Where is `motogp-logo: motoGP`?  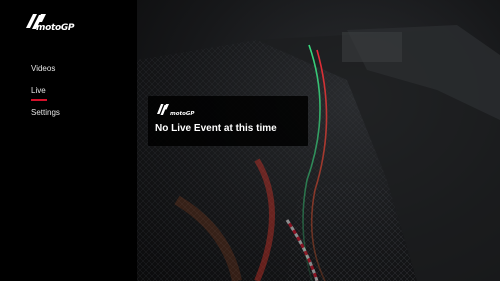
motogp-logo: motoGP is located at coordinates (50, 24).